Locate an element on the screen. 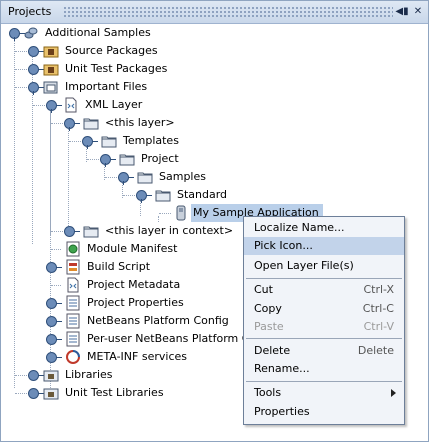 The image size is (429, 442). services-icon is located at coordinates (73, 357).